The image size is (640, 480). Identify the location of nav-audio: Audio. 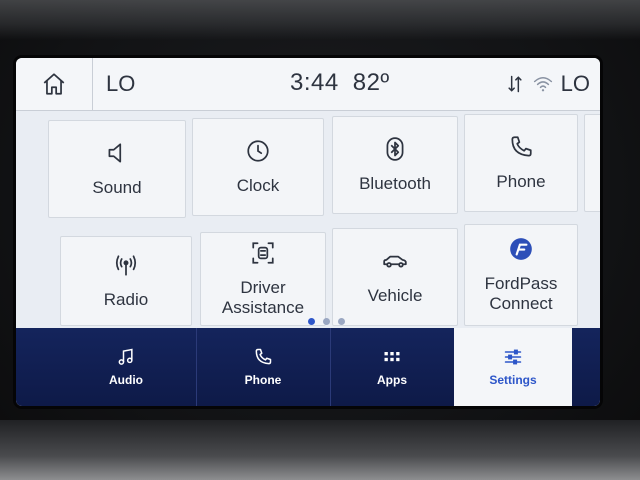
(126, 367).